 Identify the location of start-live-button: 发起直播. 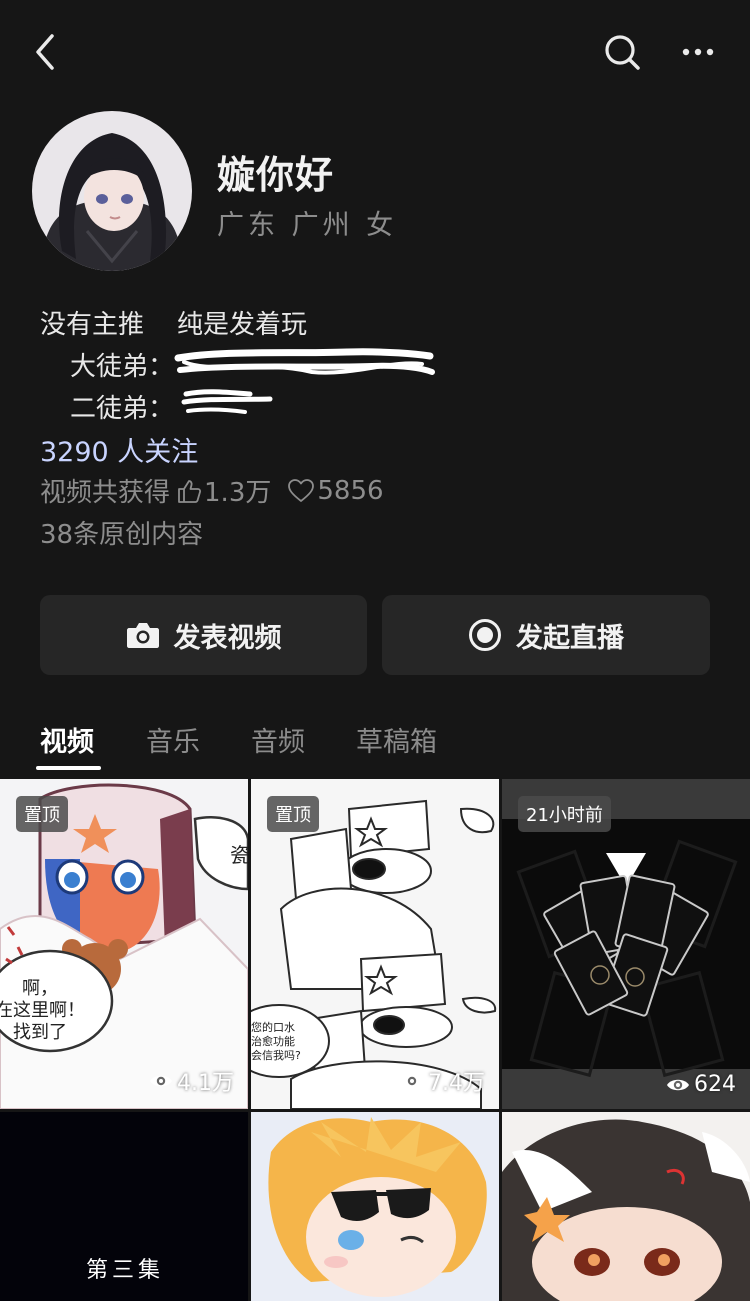
(546, 635).